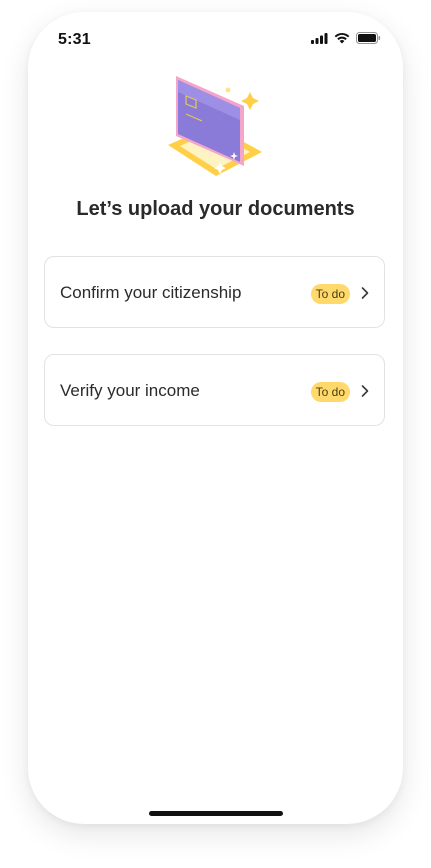  Describe the element at coordinates (215, 209) in the screenshot. I see `page-title: Let’s upload your documents` at that location.